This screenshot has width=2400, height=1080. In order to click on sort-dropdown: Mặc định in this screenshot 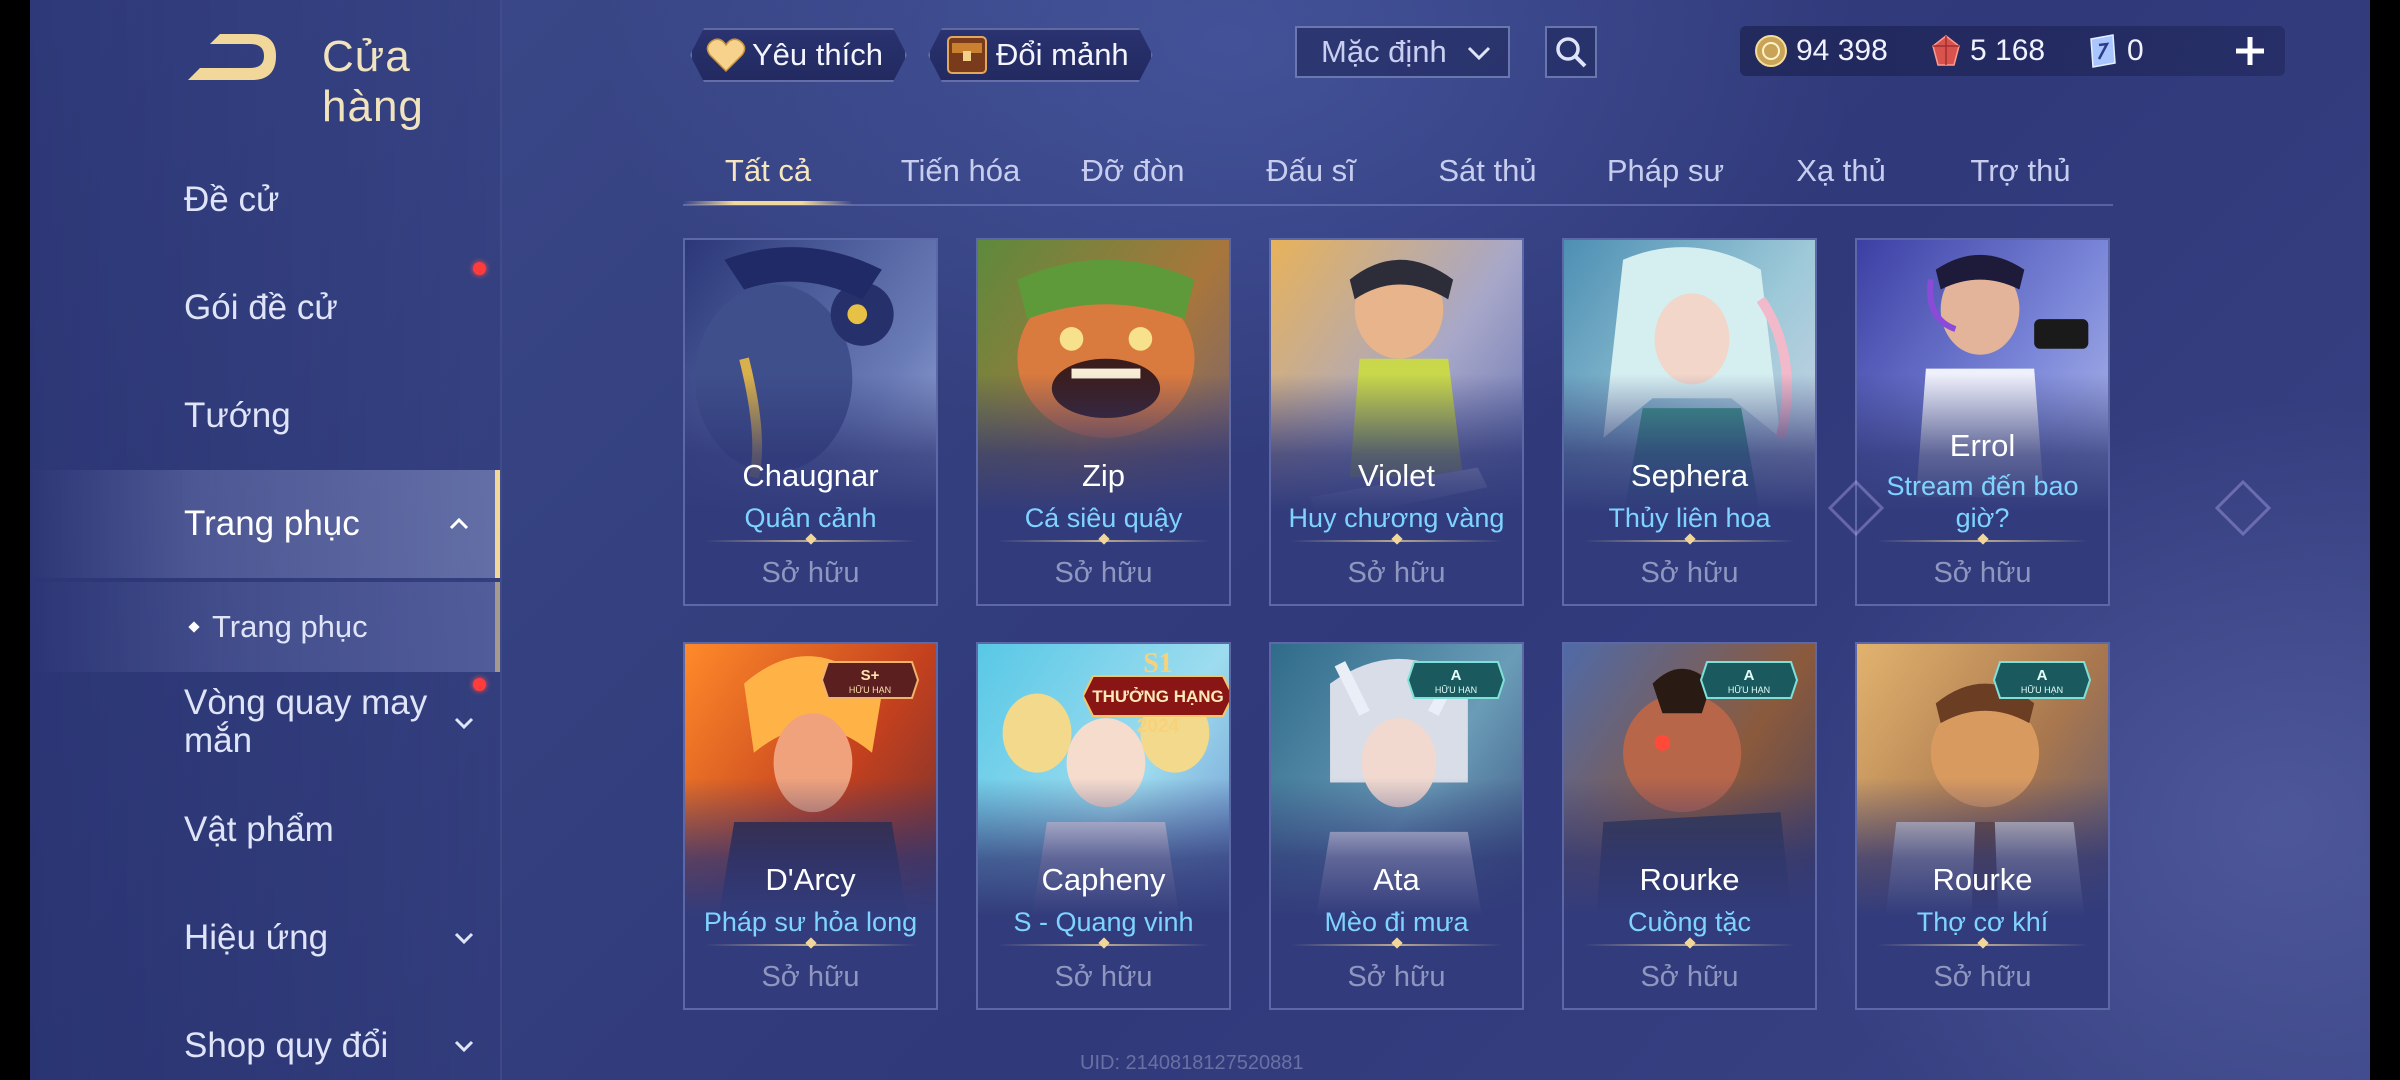, I will do `click(1402, 52)`.